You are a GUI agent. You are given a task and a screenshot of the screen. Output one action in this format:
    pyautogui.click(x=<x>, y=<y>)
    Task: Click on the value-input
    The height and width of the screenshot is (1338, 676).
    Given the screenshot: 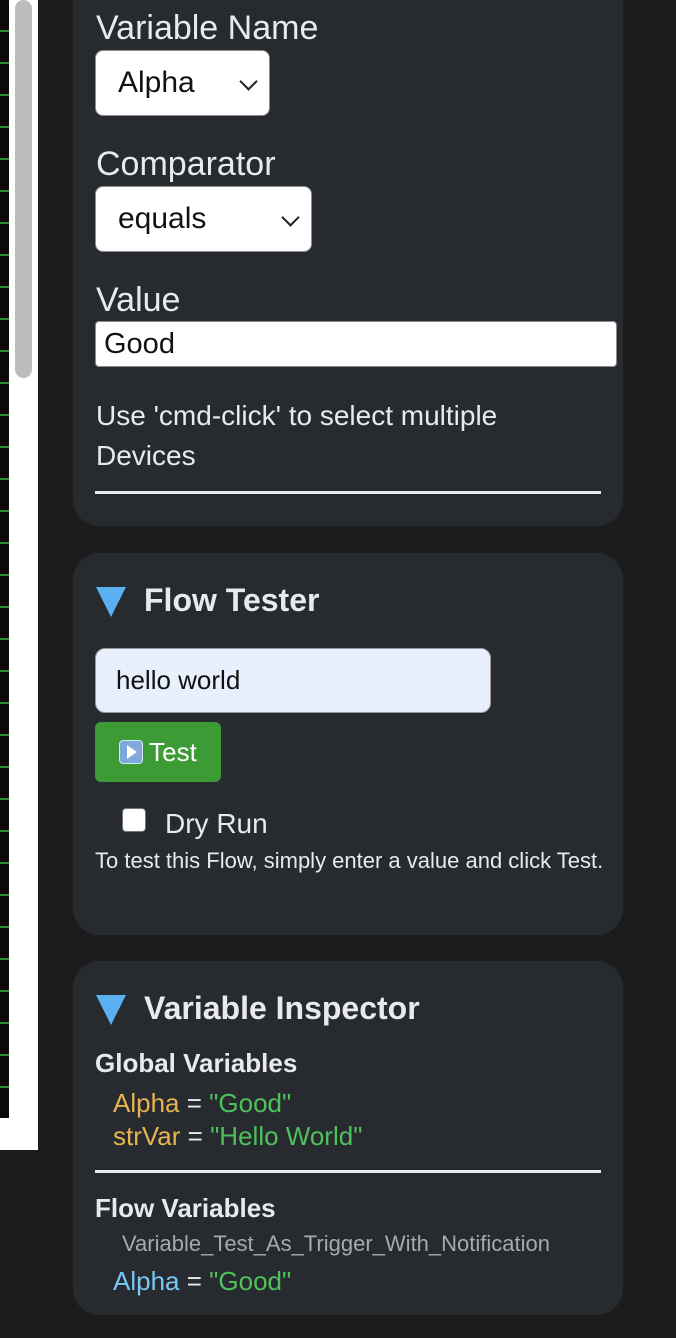 What is the action you would take?
    pyautogui.click(x=356, y=344)
    